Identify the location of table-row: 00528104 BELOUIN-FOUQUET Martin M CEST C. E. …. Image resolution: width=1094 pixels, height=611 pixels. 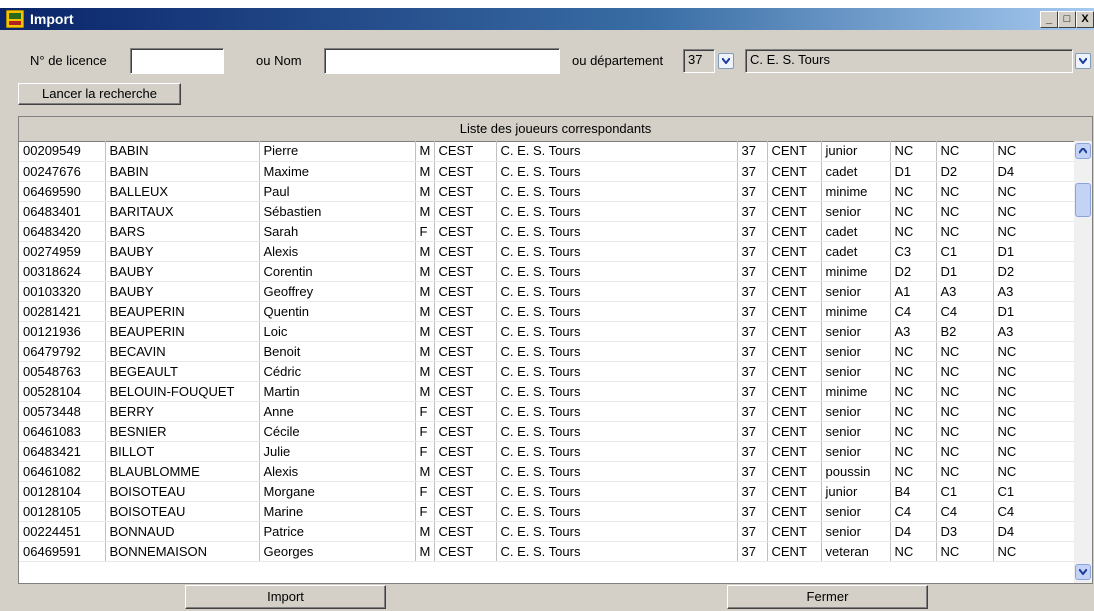
(547, 391).